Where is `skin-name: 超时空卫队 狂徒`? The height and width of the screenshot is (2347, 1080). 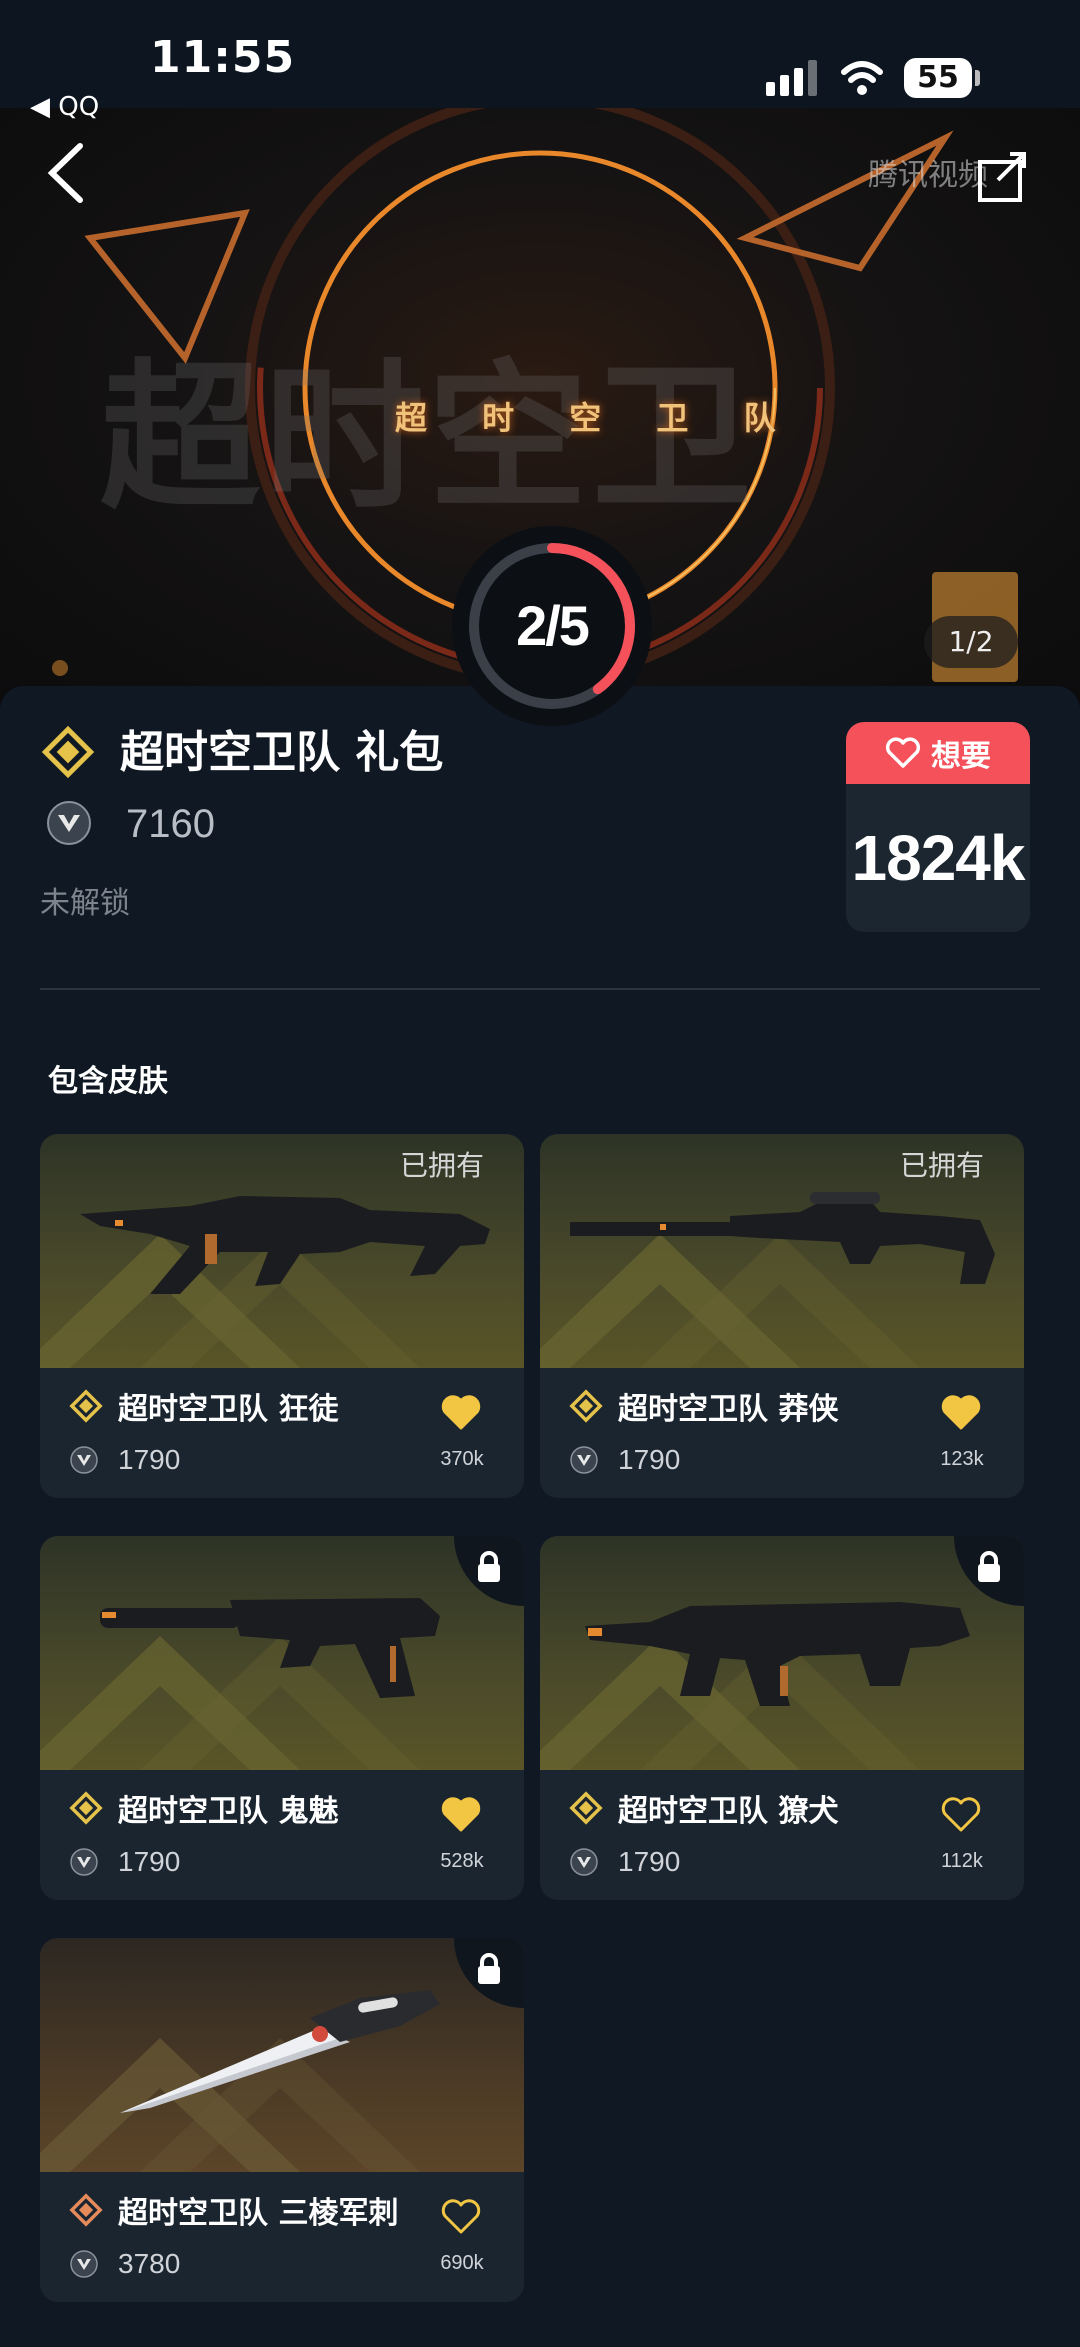 skin-name: 超时空卫队 狂徒 is located at coordinates (228, 1409).